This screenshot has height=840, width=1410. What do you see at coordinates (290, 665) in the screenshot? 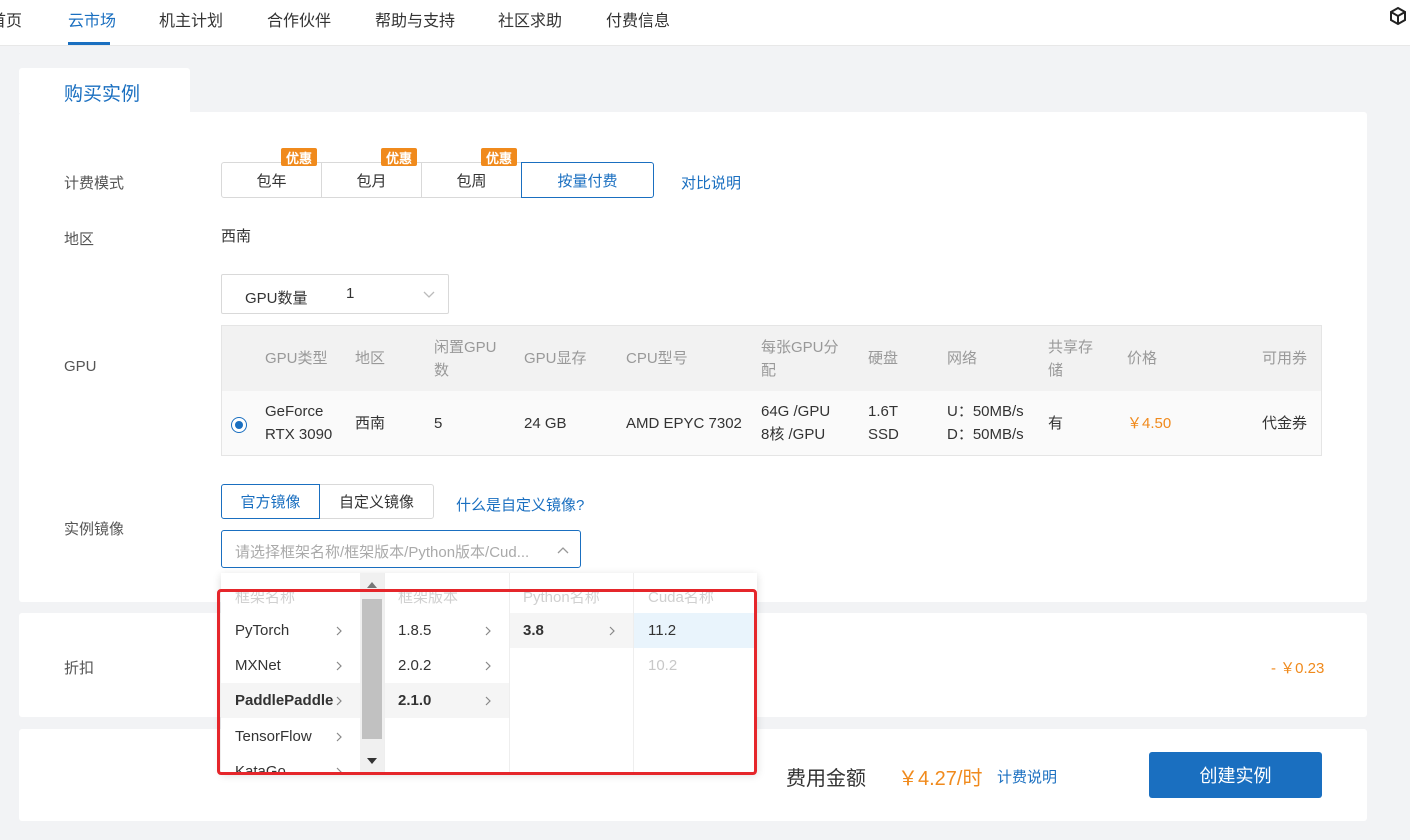
I see `list-item: MXNet` at bounding box center [290, 665].